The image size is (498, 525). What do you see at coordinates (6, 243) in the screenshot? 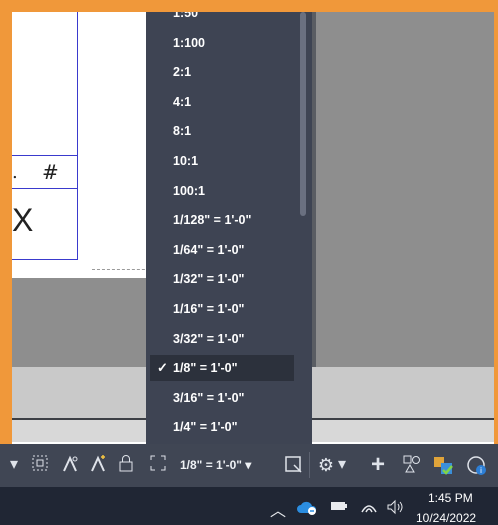
I see `window-frame-left` at bounding box center [6, 243].